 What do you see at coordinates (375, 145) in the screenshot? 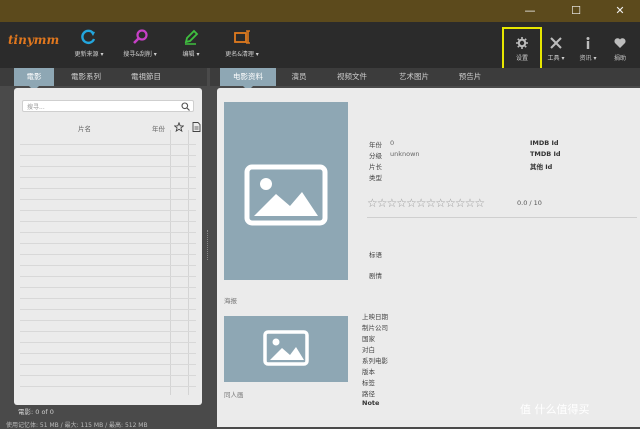
I see `year-label: 年份` at bounding box center [375, 145].